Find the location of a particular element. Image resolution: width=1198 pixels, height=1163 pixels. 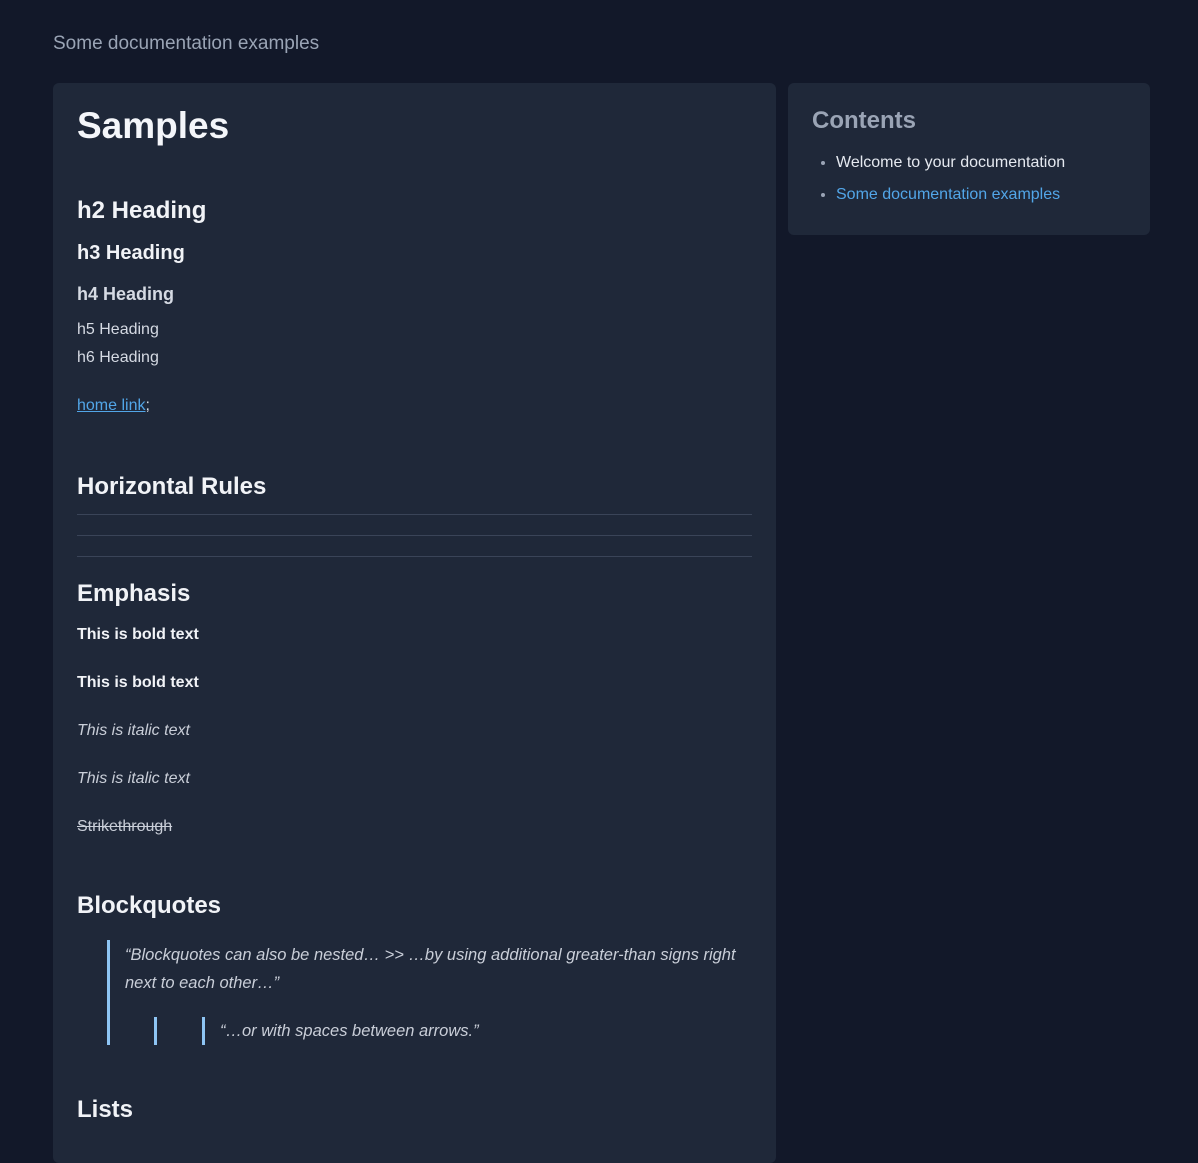

h5-heading: h5 Heading is located at coordinates (118, 329).